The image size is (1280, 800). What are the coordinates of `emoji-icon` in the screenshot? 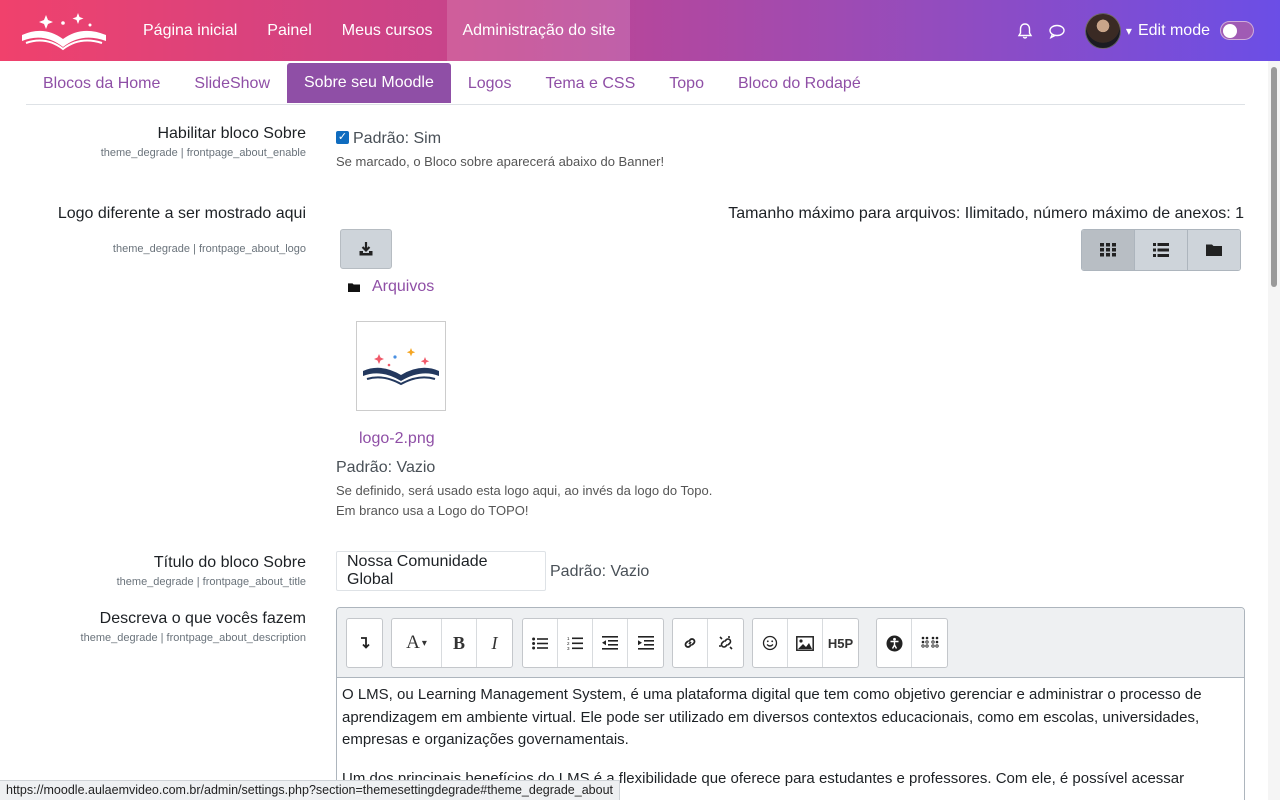 It's located at (770, 643).